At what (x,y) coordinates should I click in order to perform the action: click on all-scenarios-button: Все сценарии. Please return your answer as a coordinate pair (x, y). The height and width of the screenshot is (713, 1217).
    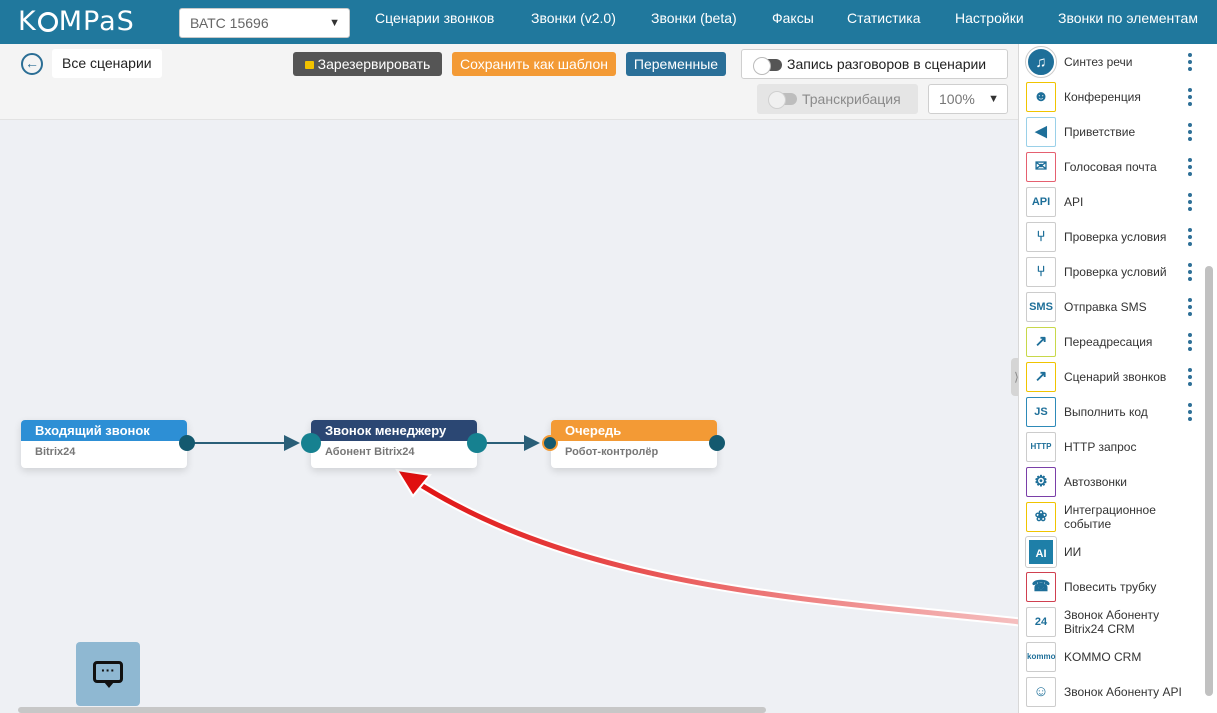
    Looking at the image, I should click on (107, 63).